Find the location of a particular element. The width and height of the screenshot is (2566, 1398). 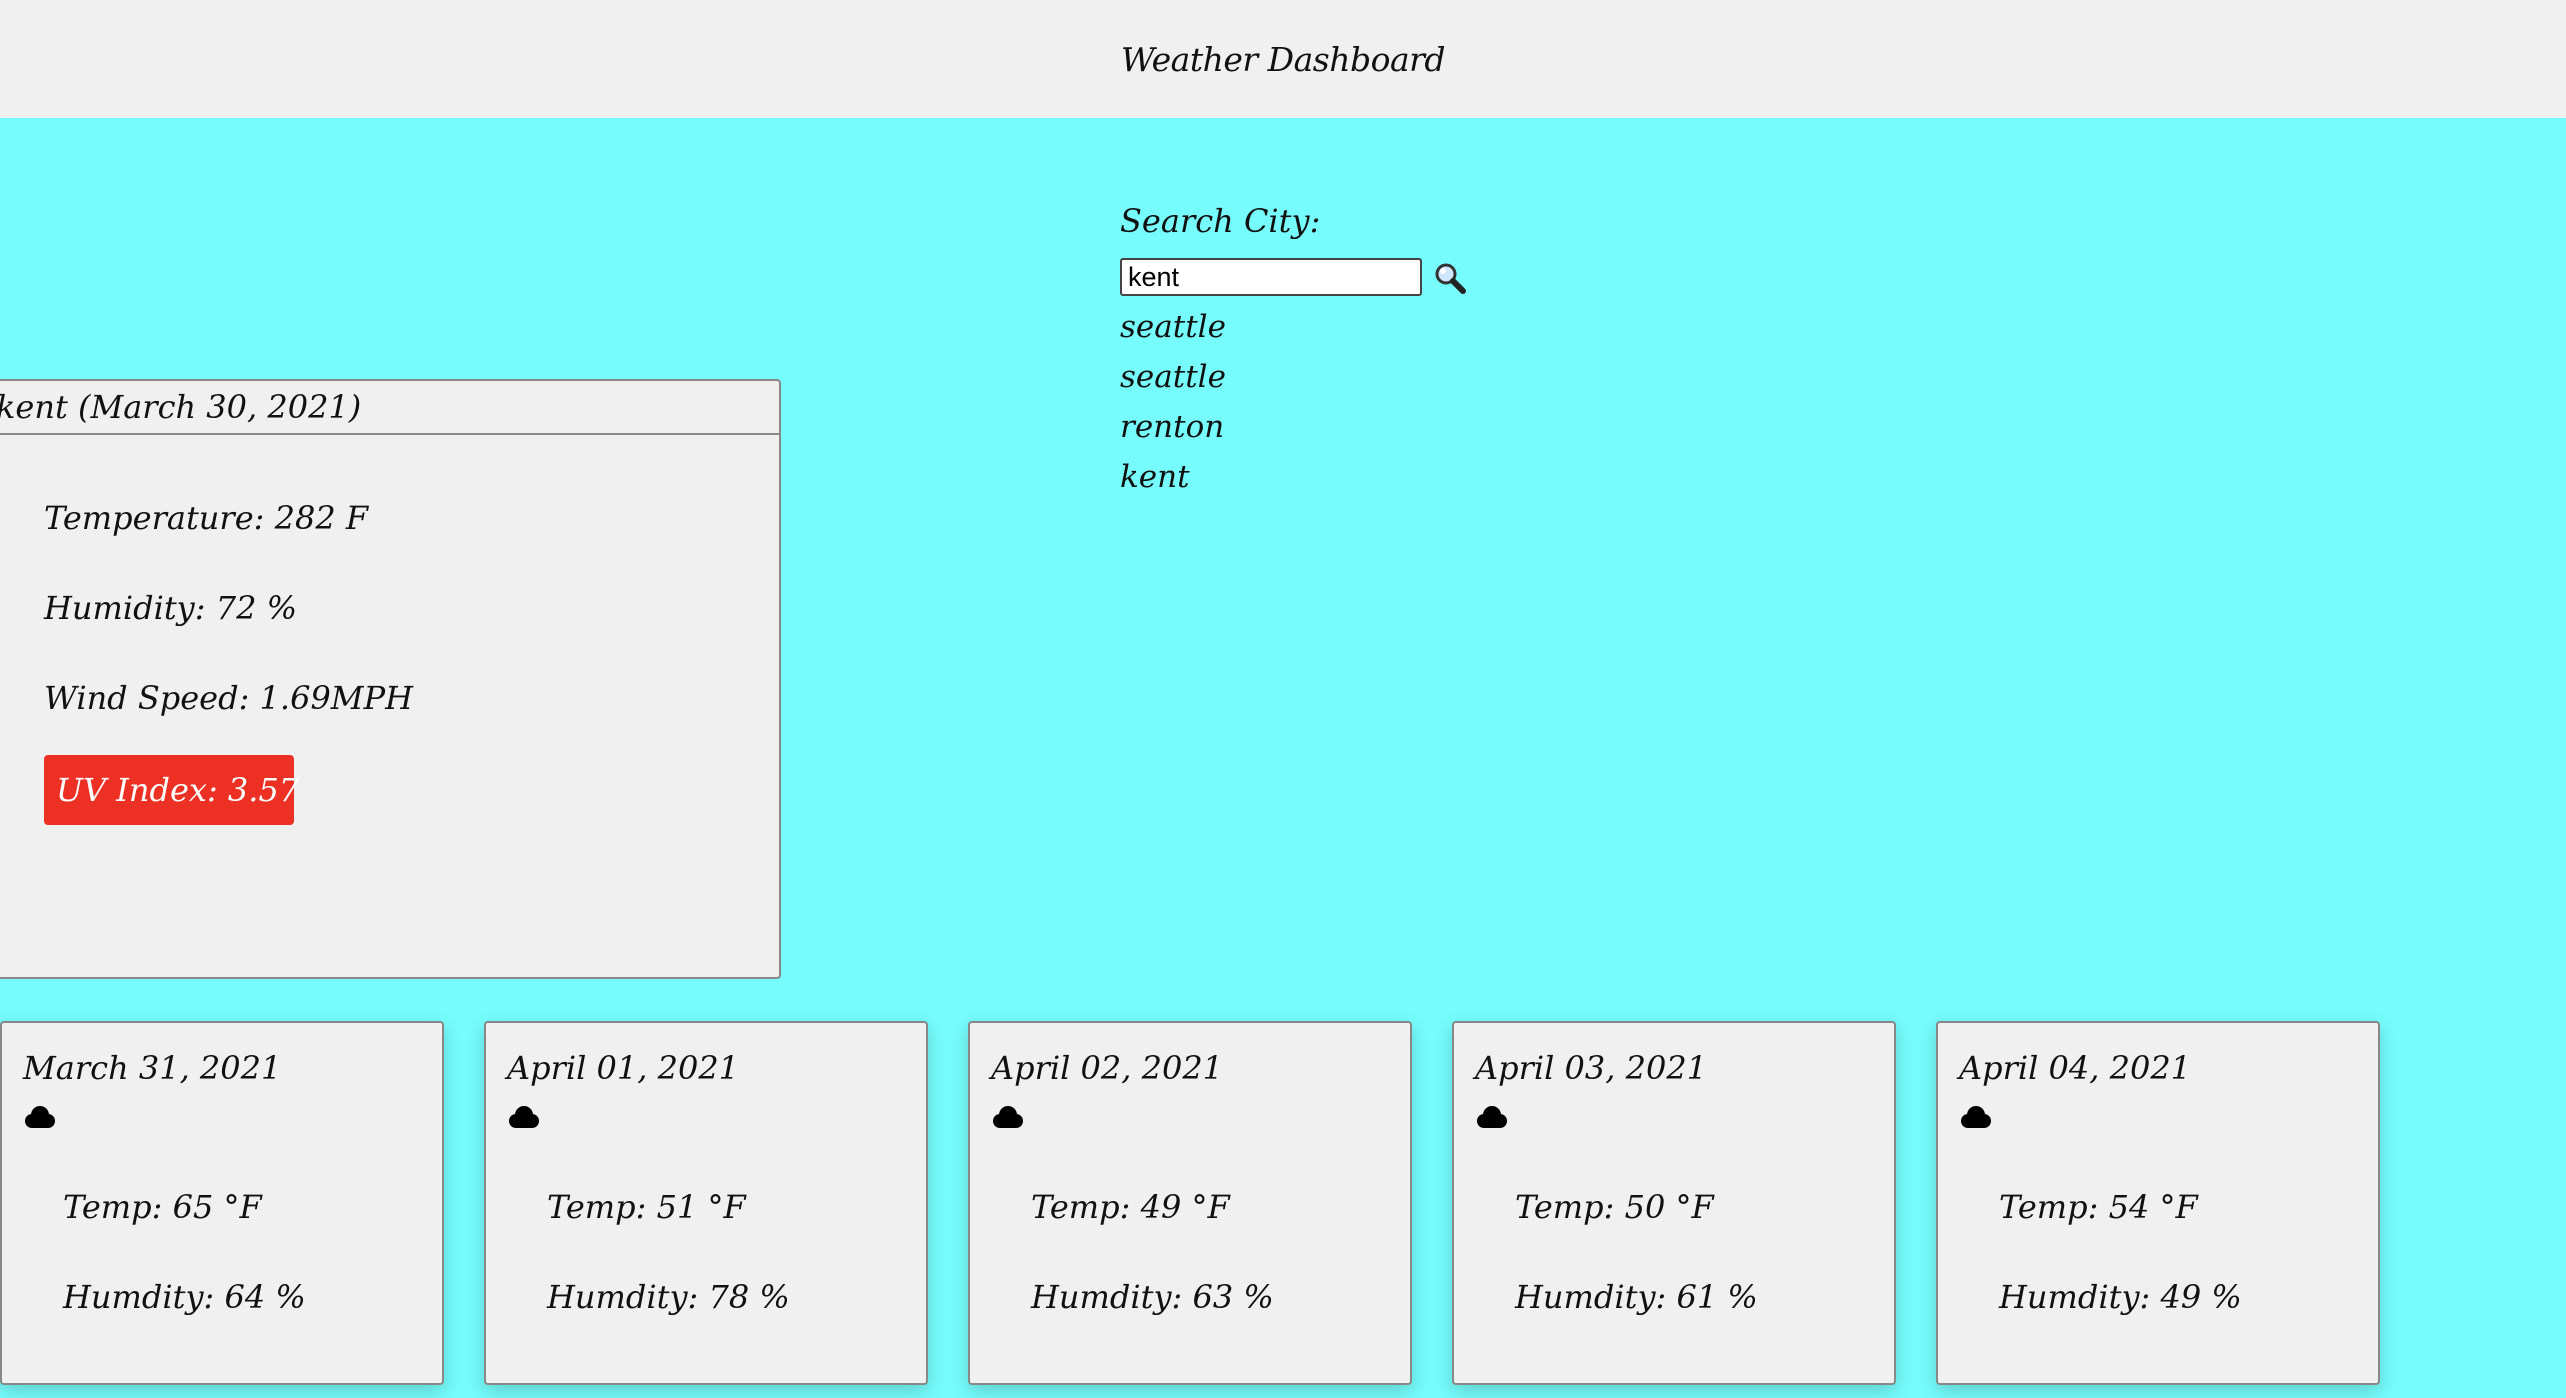

current-weather-title: kent (March 30, 2021) is located at coordinates (389, 408).